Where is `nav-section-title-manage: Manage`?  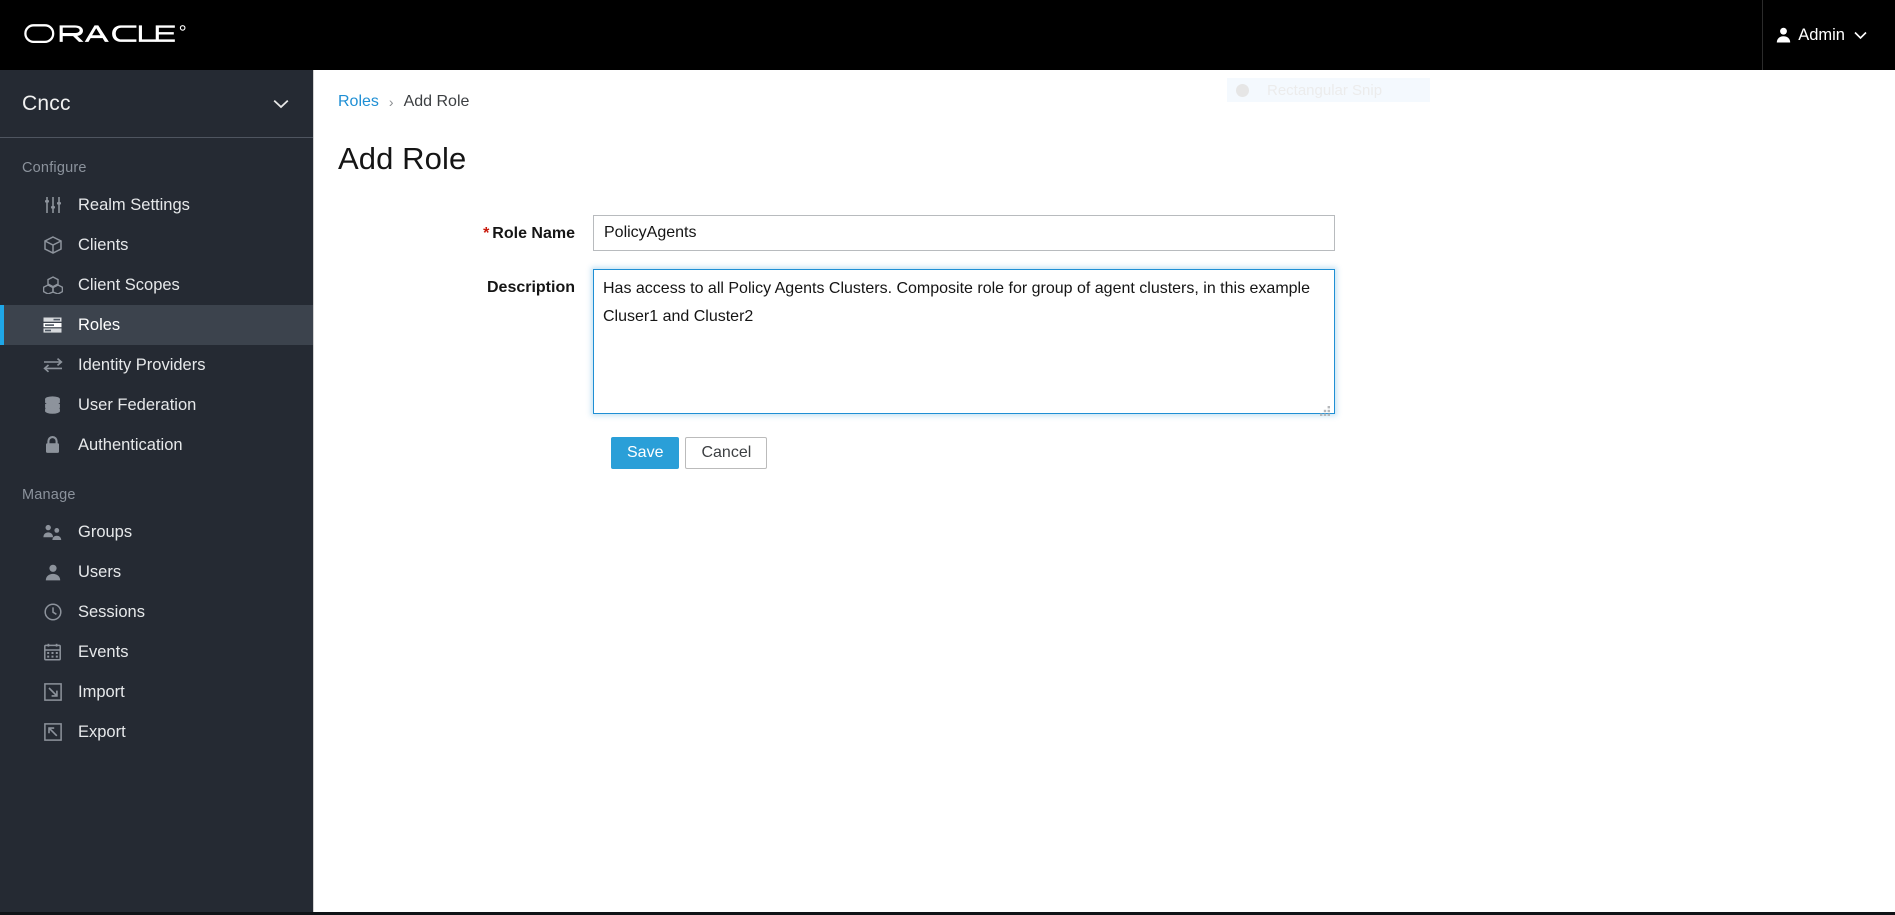
nav-section-title-manage: Manage is located at coordinates (49, 495).